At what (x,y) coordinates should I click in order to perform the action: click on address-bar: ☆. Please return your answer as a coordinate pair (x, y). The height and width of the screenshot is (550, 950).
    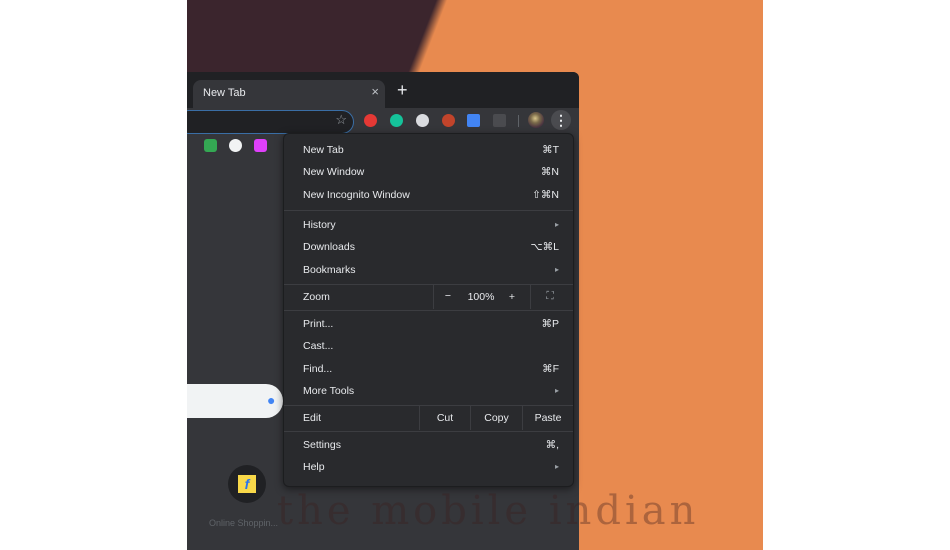
    Looking at the image, I should click on (270, 122).